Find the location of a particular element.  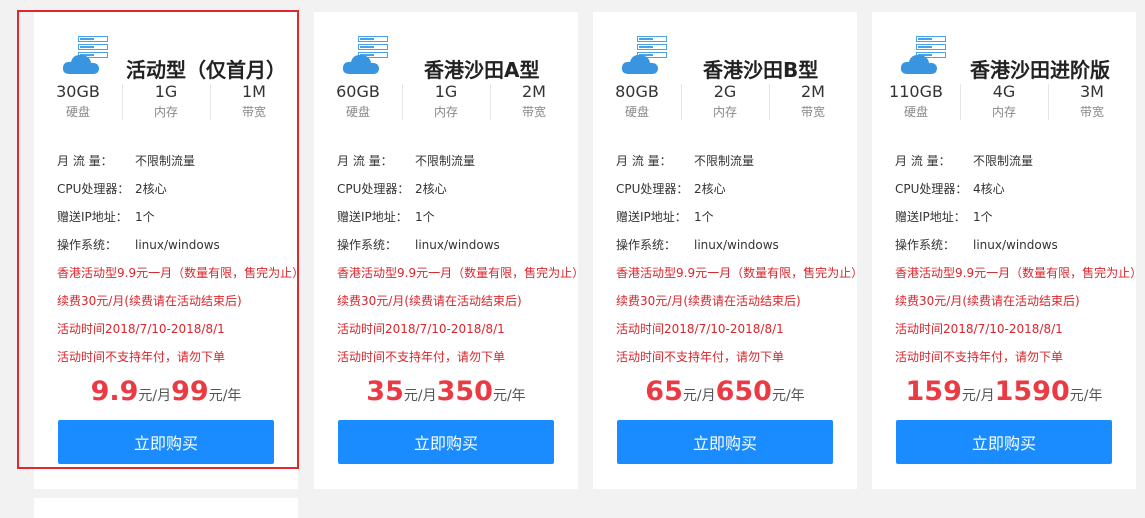

price-month: 35 is located at coordinates (385, 391).